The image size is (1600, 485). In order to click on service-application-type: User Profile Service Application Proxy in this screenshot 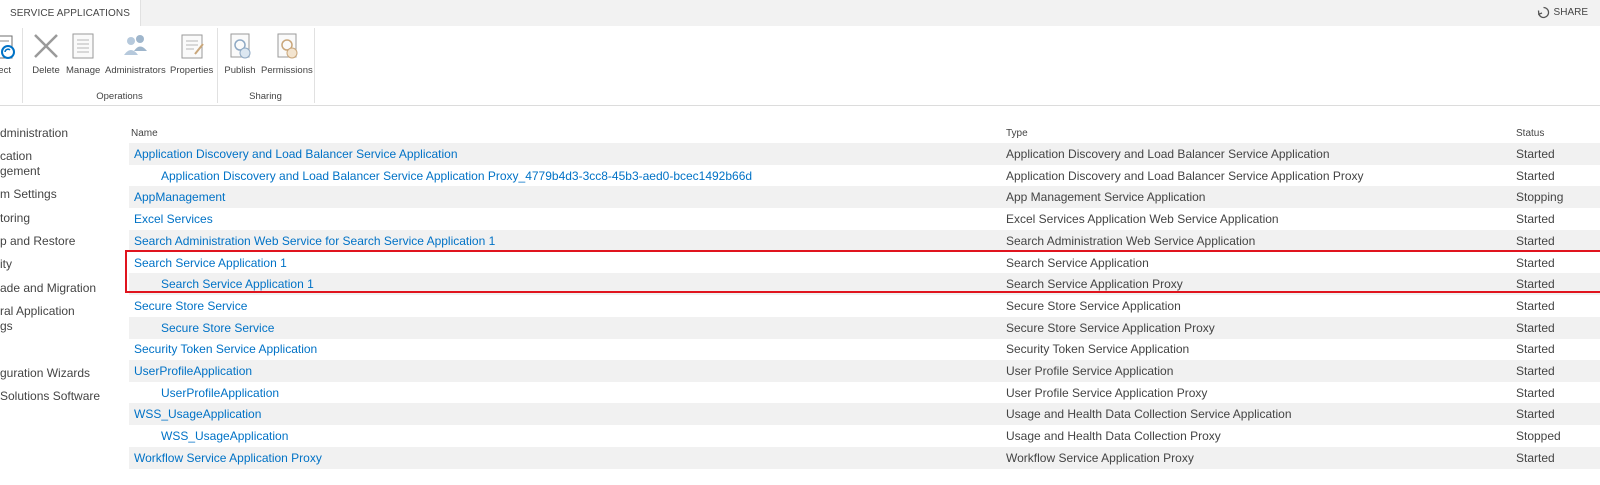, I will do `click(1107, 392)`.